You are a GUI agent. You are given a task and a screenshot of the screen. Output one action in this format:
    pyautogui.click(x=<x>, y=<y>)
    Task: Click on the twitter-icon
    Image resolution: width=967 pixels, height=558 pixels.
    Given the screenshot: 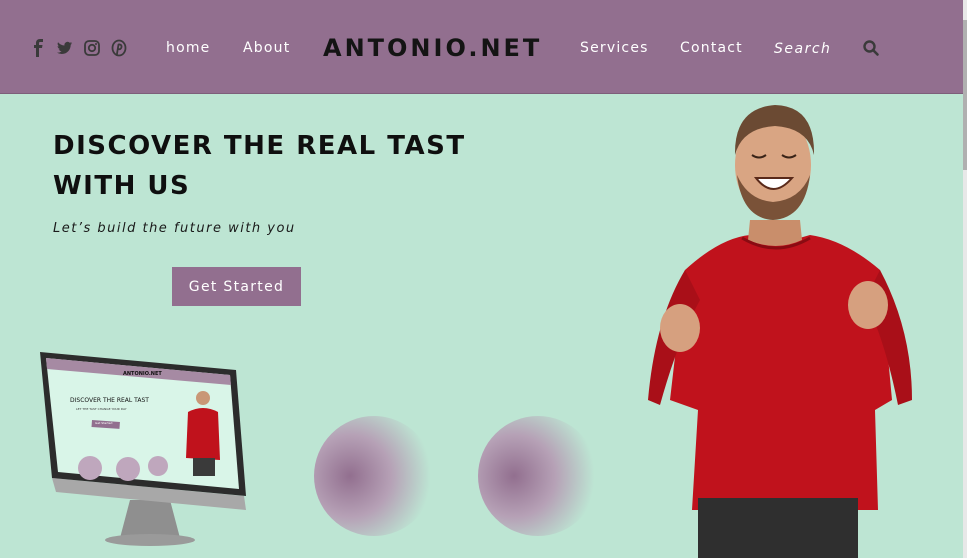 What is the action you would take?
    pyautogui.click(x=64, y=48)
    